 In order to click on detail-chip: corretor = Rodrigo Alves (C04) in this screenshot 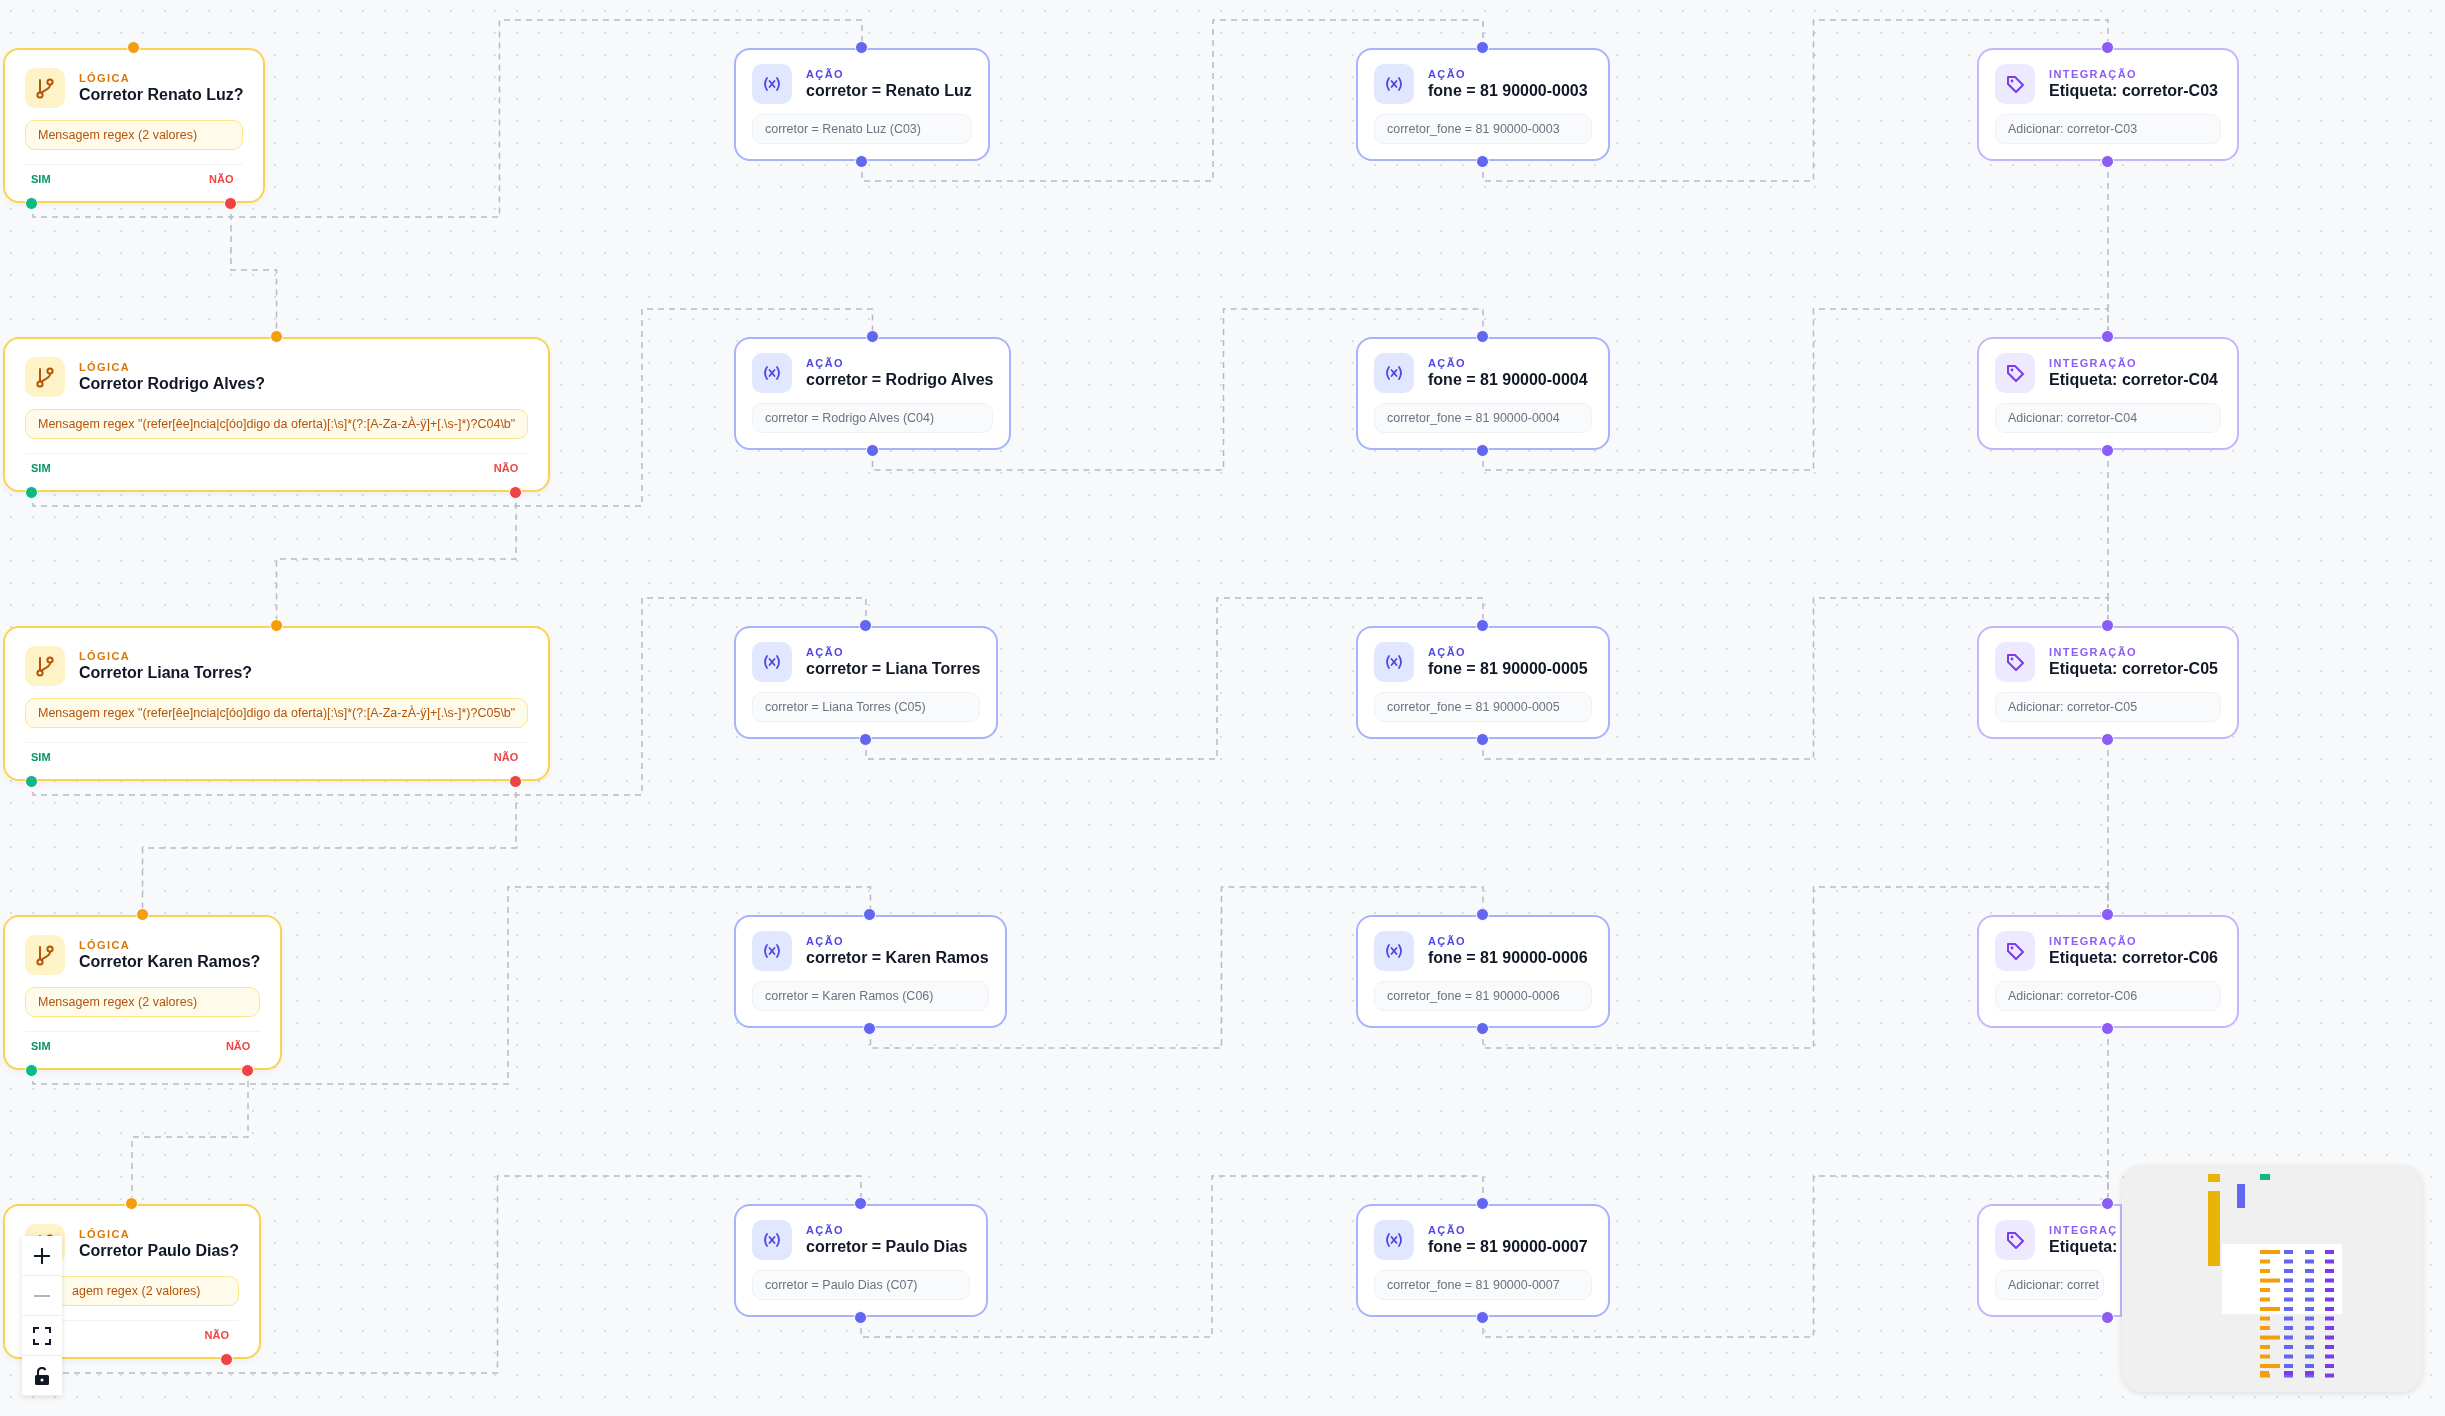, I will do `click(873, 418)`.